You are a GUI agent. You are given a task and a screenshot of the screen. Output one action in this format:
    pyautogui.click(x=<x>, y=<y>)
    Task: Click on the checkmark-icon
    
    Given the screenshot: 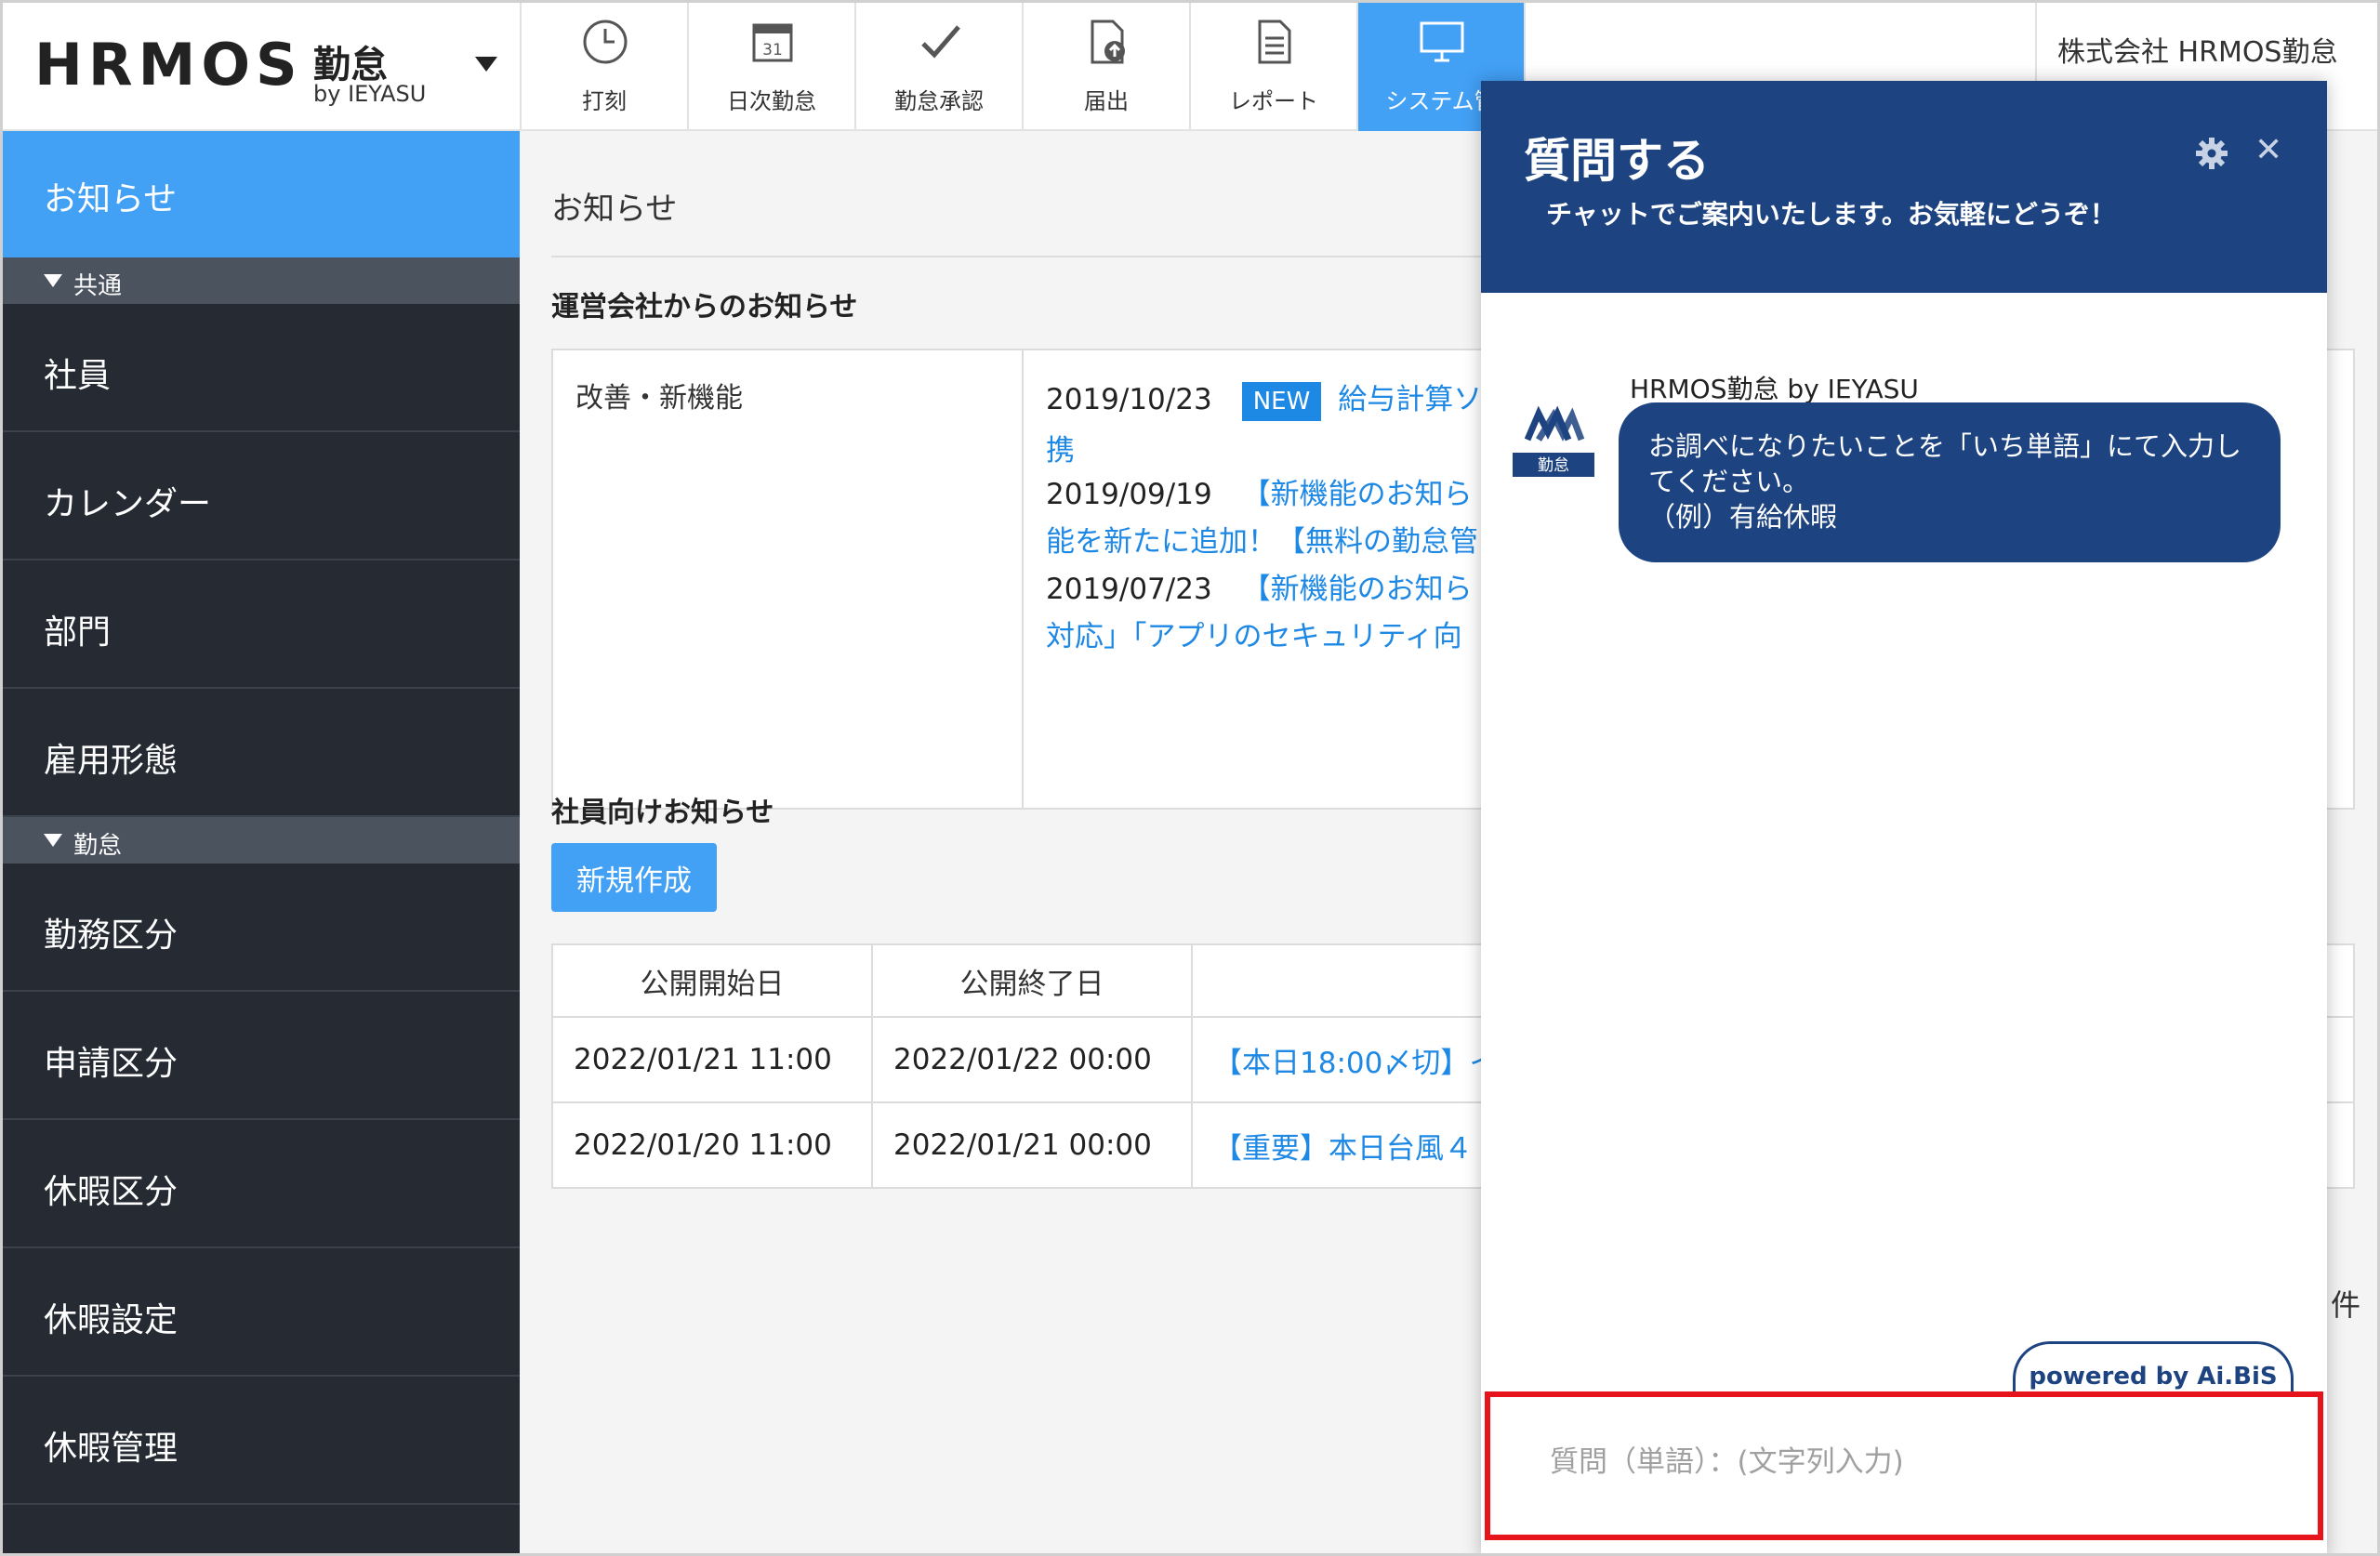 What is the action you would take?
    pyautogui.click(x=940, y=42)
    